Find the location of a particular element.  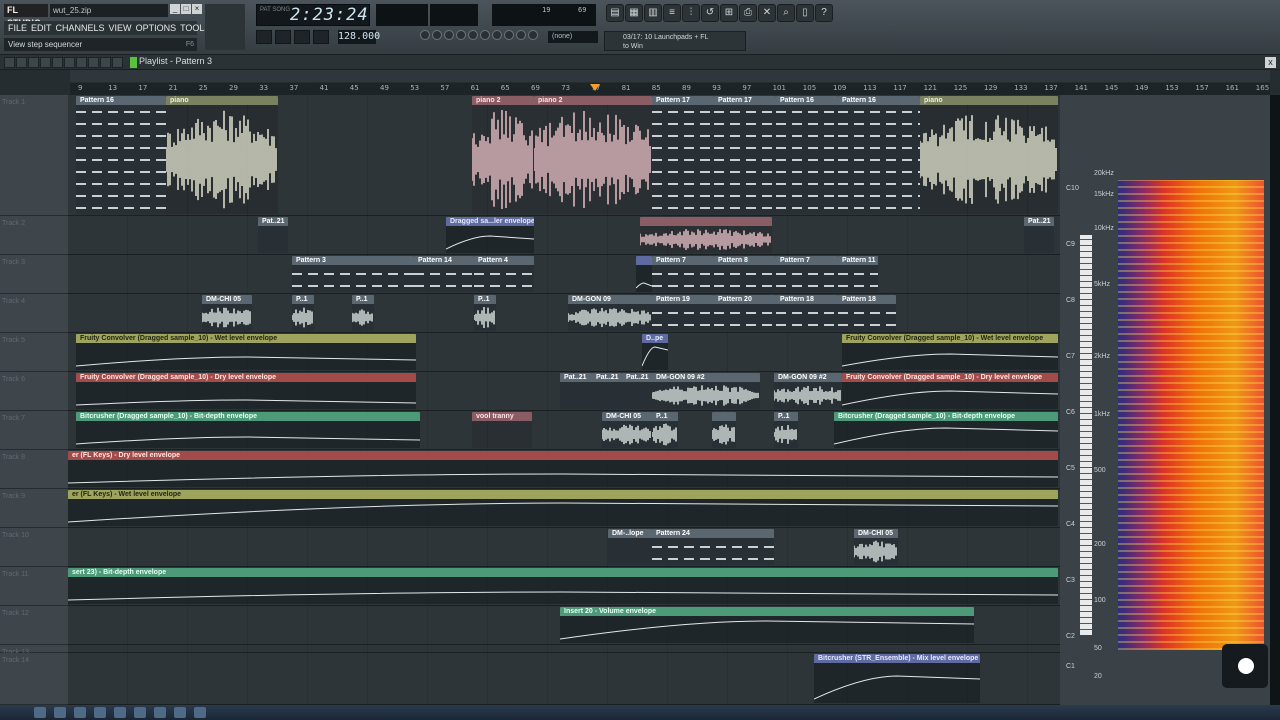

playlist-clip: piano 2 is located at coordinates (593, 155).